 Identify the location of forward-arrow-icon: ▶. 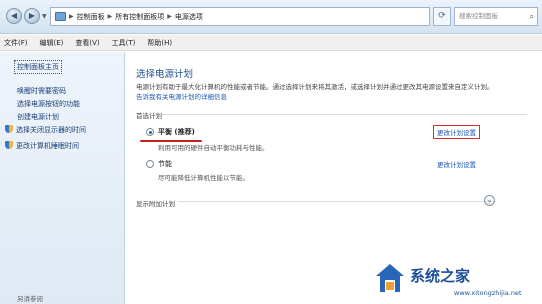
(32, 16).